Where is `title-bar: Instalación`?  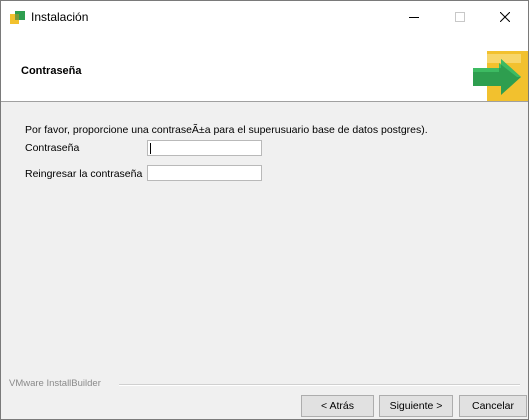
title-bar: Instalación is located at coordinates (264, 17).